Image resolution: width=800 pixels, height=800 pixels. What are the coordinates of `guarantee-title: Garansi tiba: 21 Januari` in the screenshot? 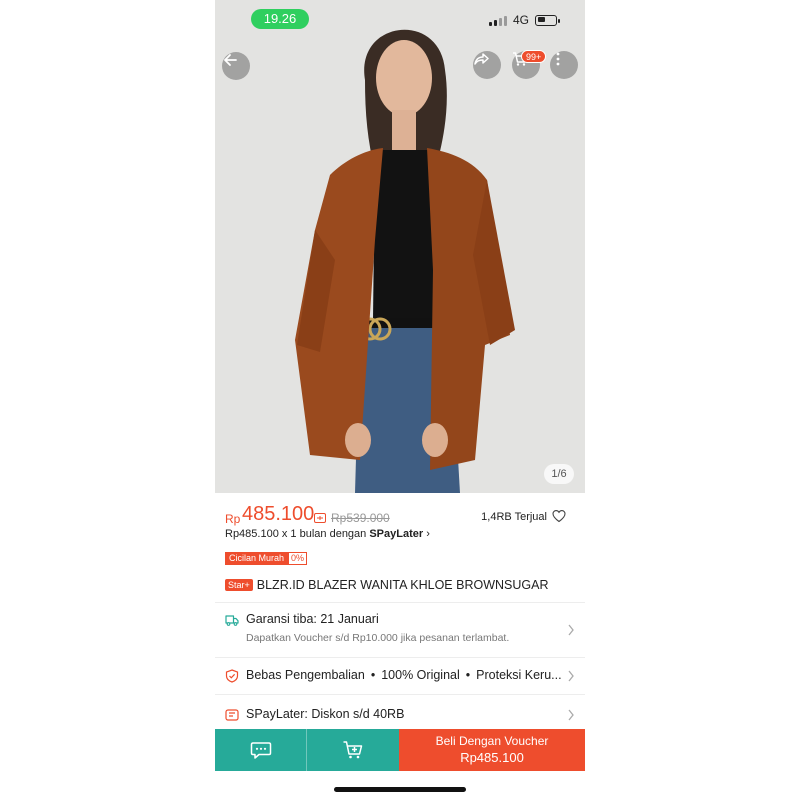 It's located at (312, 619).